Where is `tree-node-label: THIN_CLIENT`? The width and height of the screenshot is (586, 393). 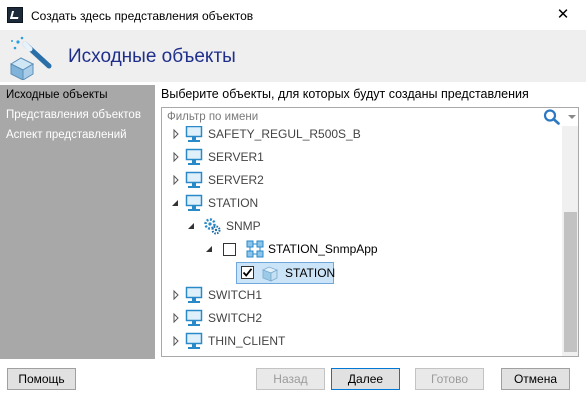
tree-node-label: THIN_CLIENT is located at coordinates (247, 341).